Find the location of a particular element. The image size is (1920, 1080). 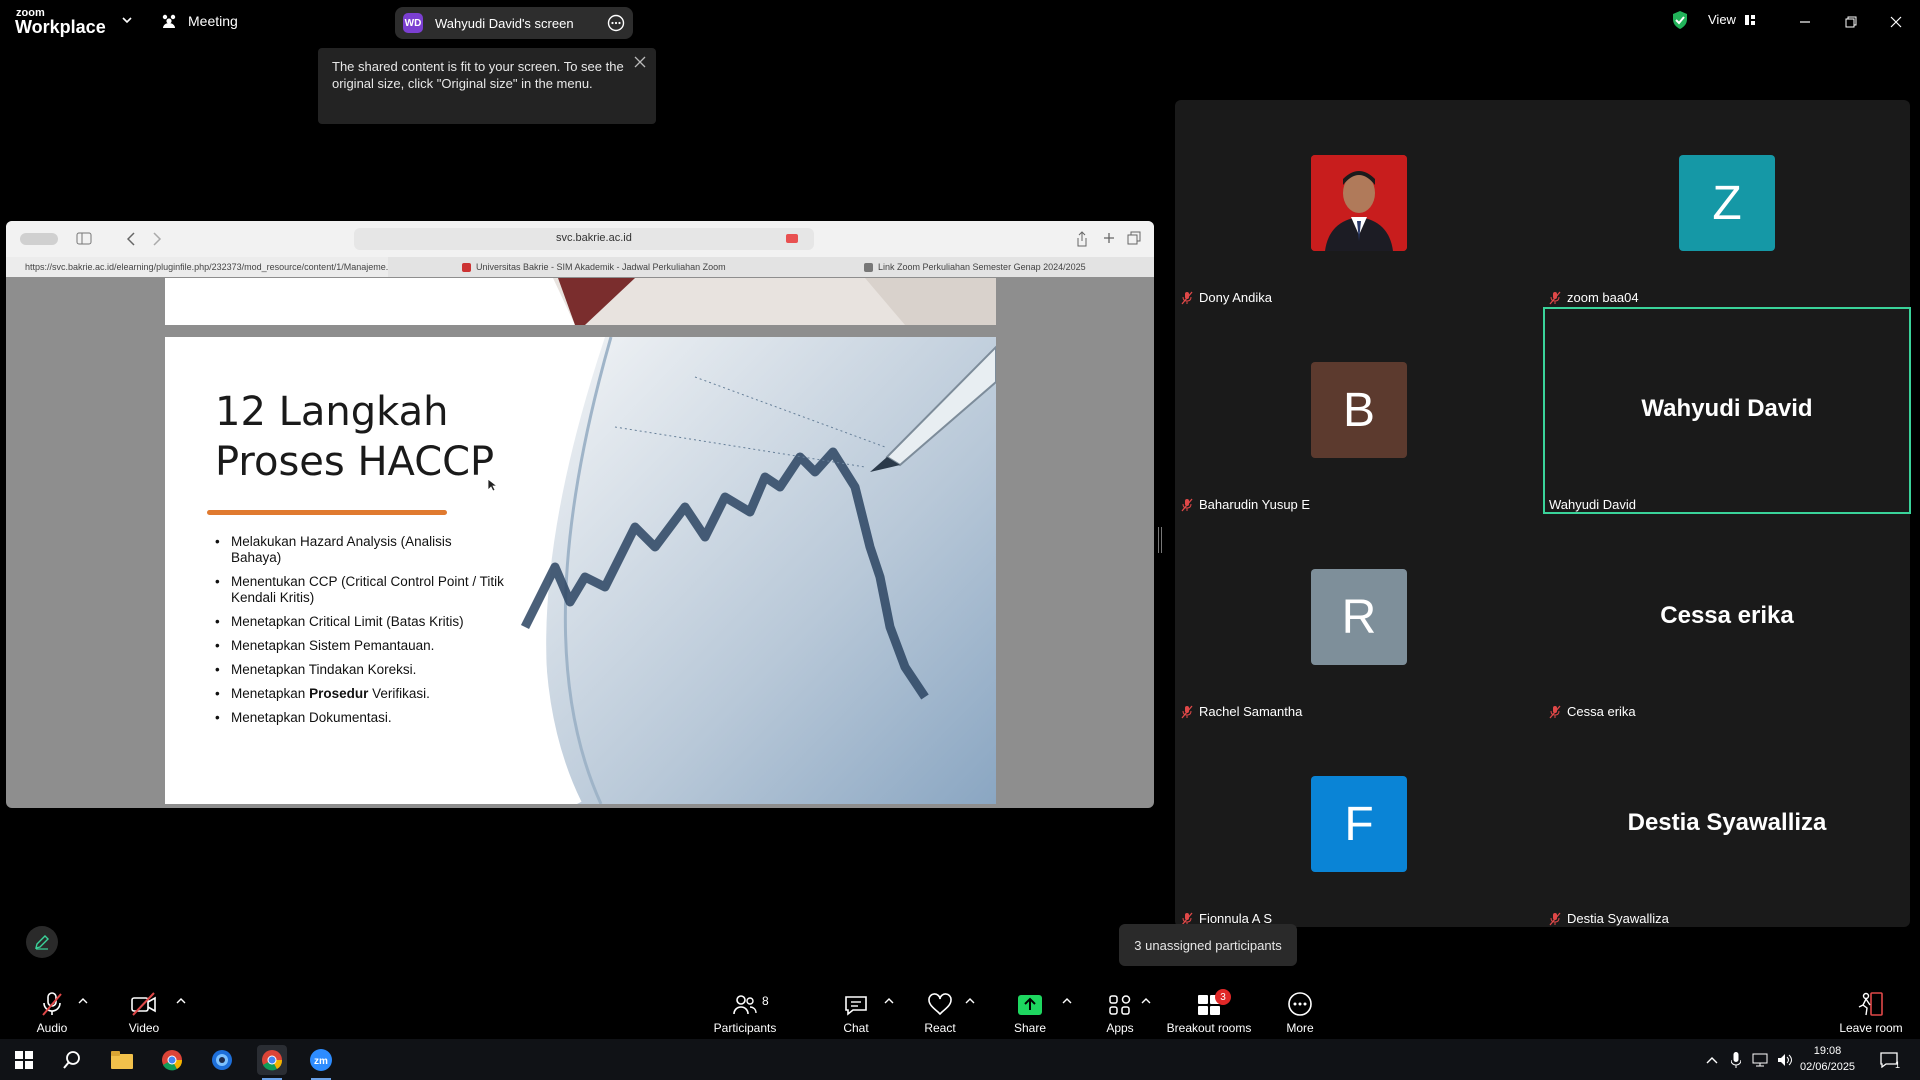

grid-icon is located at coordinates (1750, 20).